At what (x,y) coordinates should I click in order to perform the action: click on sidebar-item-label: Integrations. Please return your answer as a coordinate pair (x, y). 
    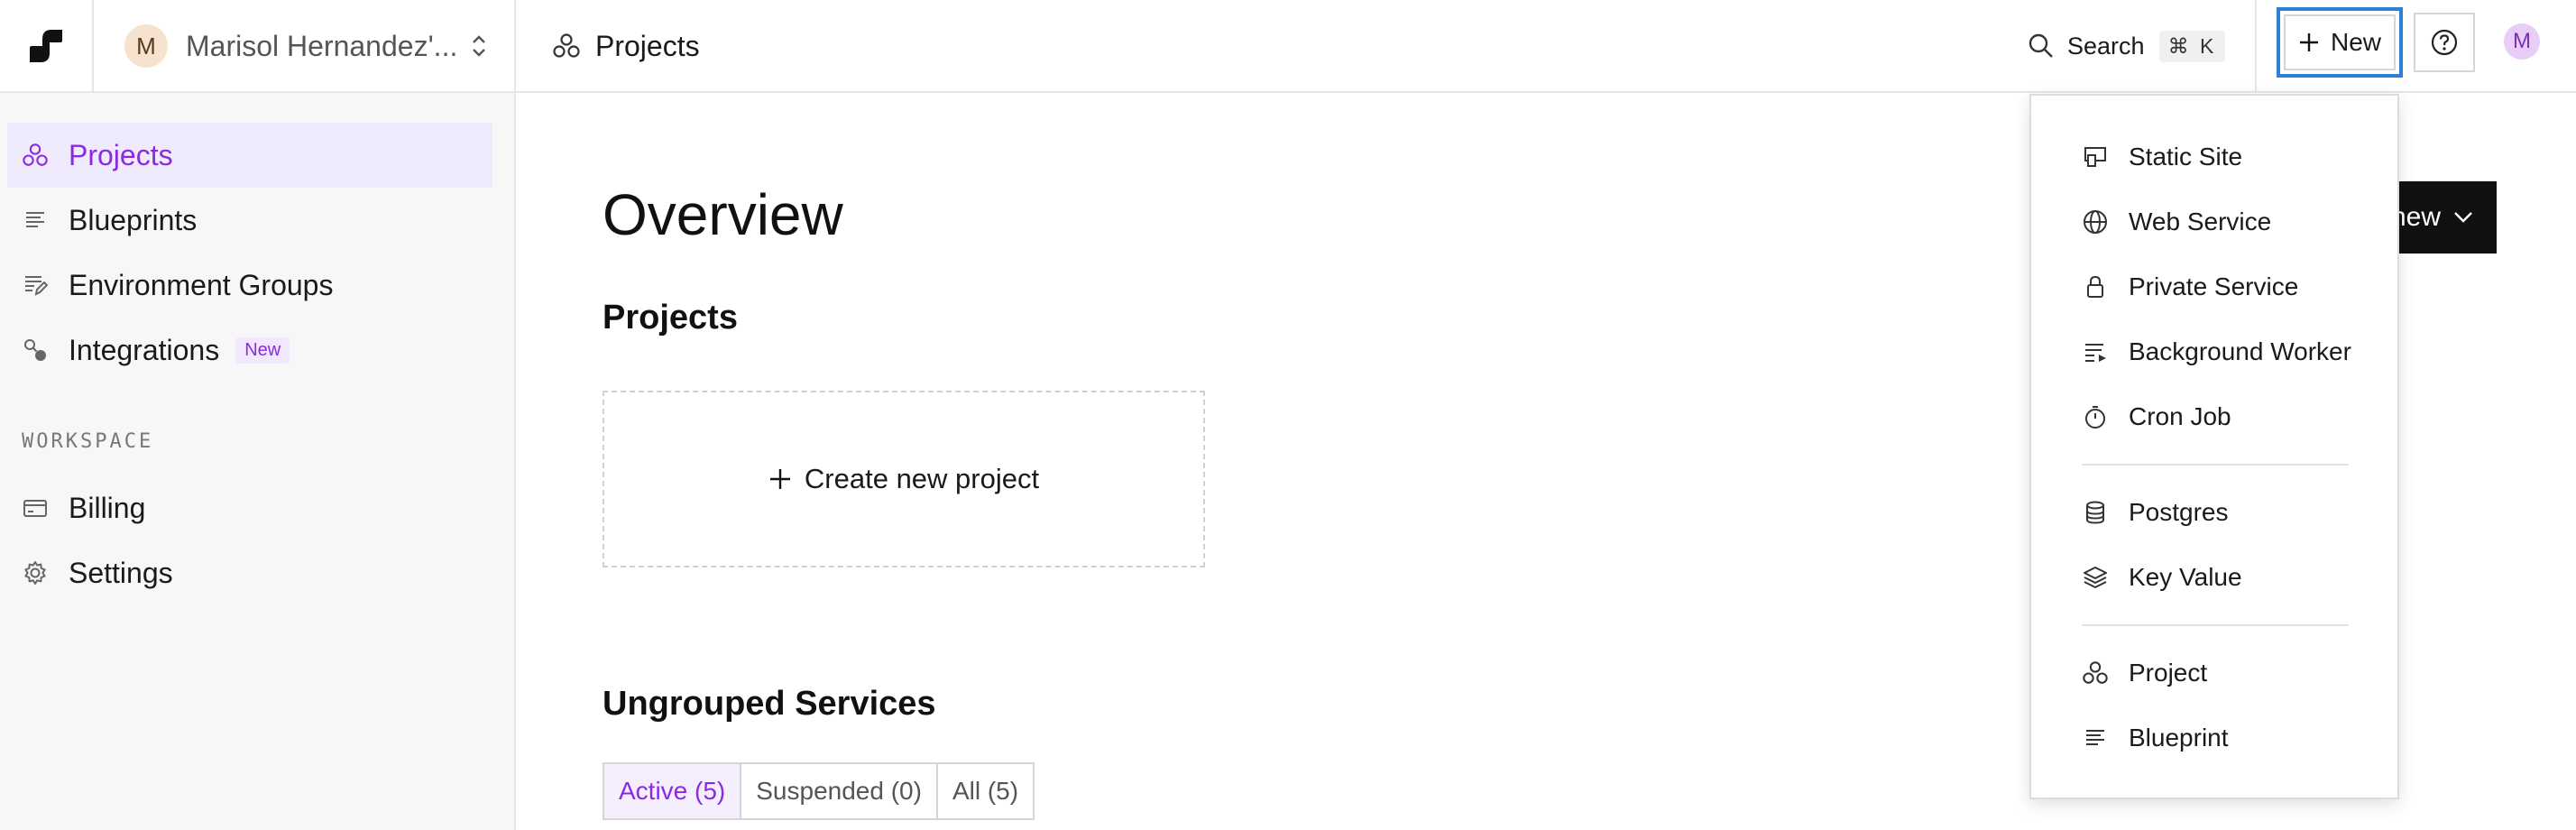
    Looking at the image, I should click on (144, 349).